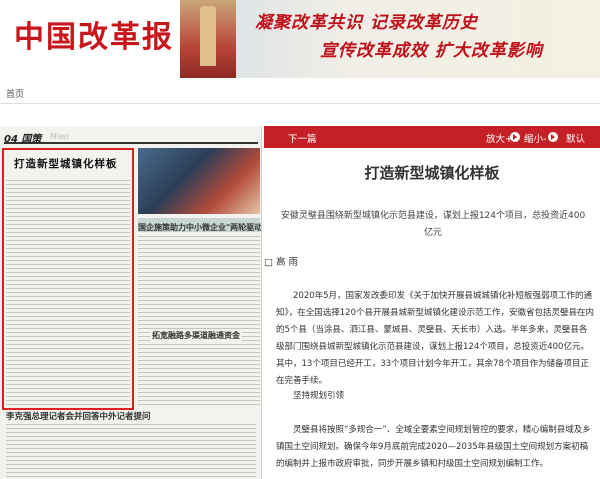 The width and height of the screenshot is (600, 479). What do you see at coordinates (302, 138) in the screenshot?
I see `next-article-link: 下一篇` at bounding box center [302, 138].